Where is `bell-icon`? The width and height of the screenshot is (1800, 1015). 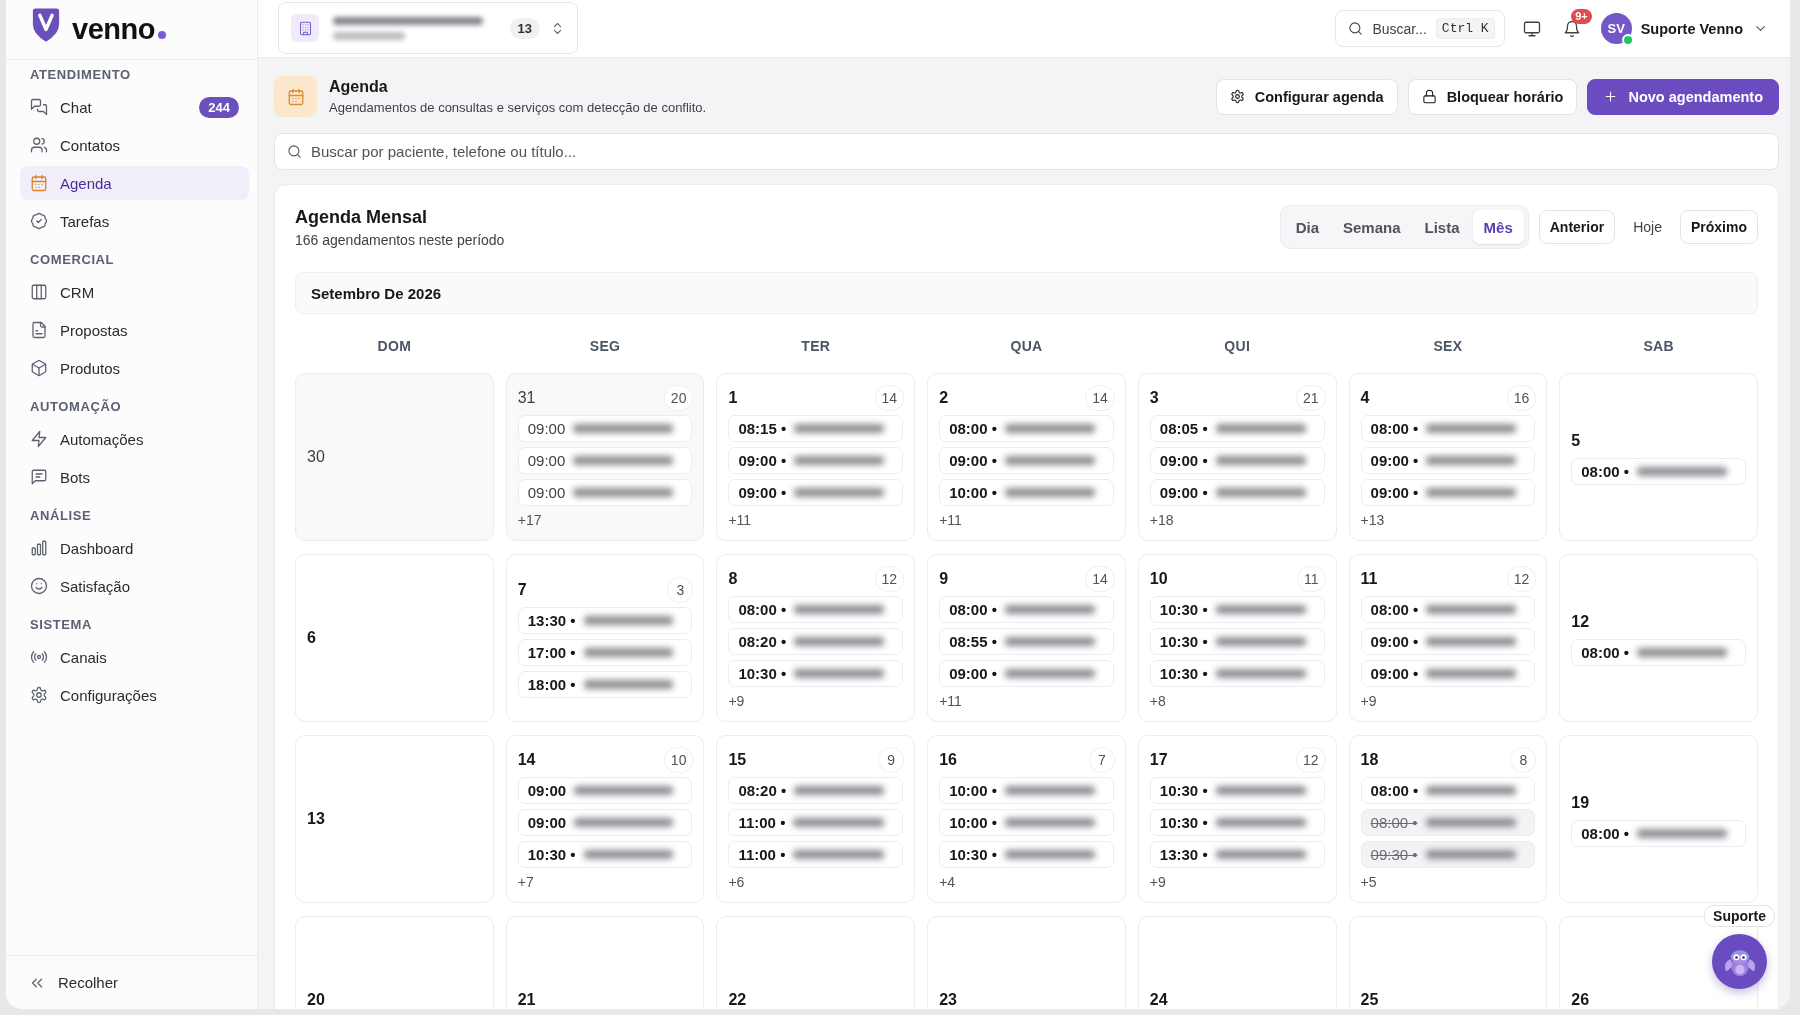
bell-icon is located at coordinates (1571, 28).